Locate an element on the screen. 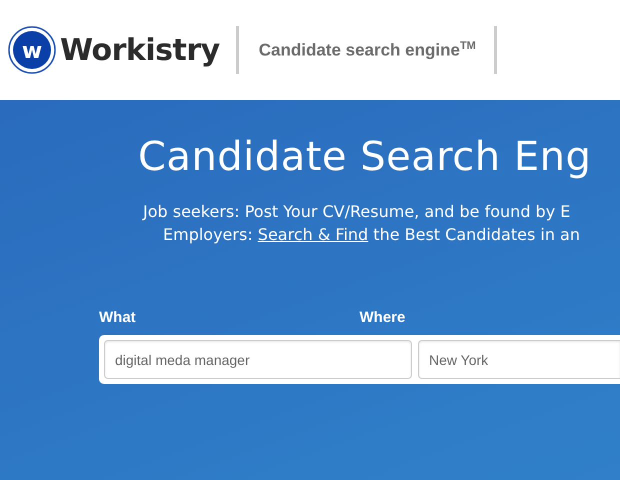  search-field: New York is located at coordinates (519, 359).